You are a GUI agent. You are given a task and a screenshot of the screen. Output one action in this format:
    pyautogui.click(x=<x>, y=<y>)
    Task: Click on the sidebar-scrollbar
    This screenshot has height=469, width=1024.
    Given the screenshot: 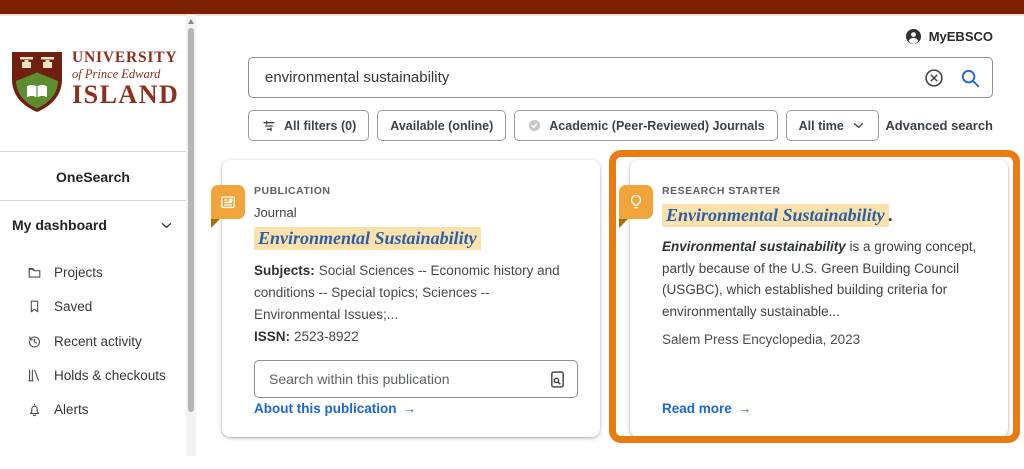 What is the action you would take?
    pyautogui.click(x=191, y=235)
    